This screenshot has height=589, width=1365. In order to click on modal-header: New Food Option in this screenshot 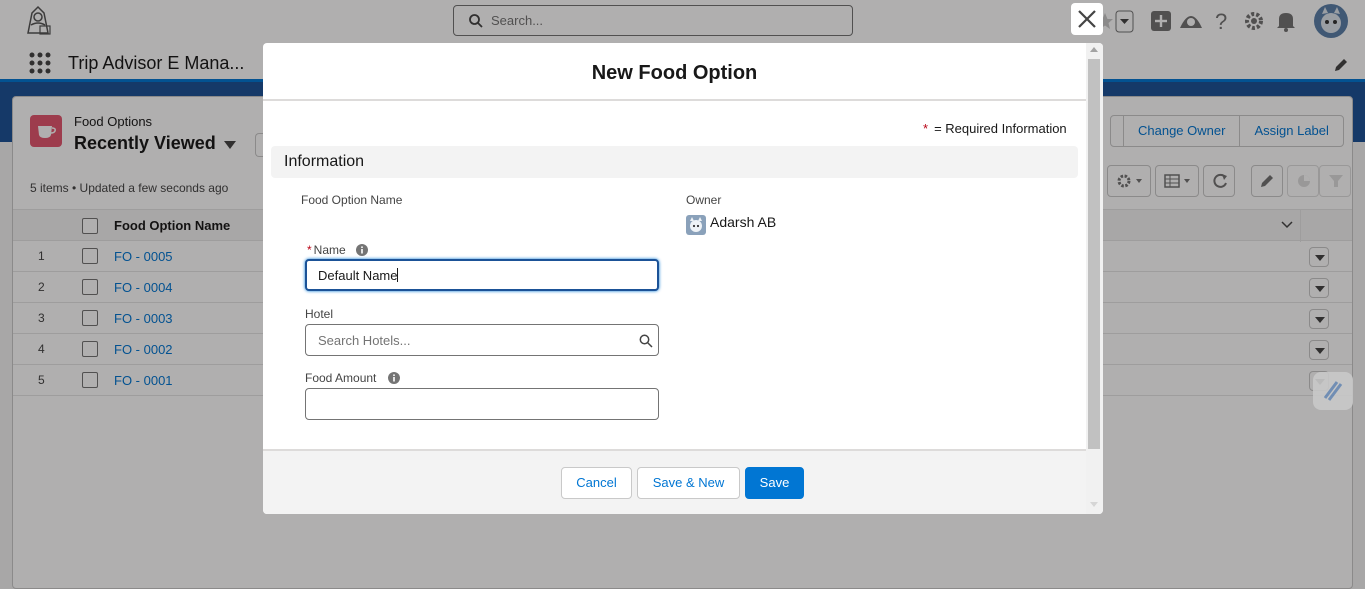, I will do `click(674, 72)`.